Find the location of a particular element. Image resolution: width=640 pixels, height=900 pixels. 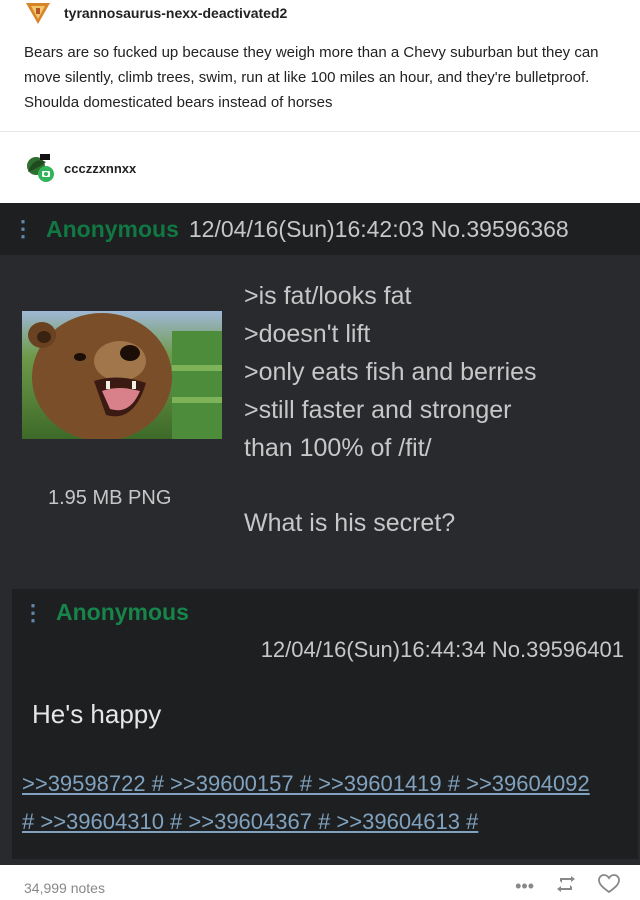

notes-count: 34,999 notes is located at coordinates (64, 888).